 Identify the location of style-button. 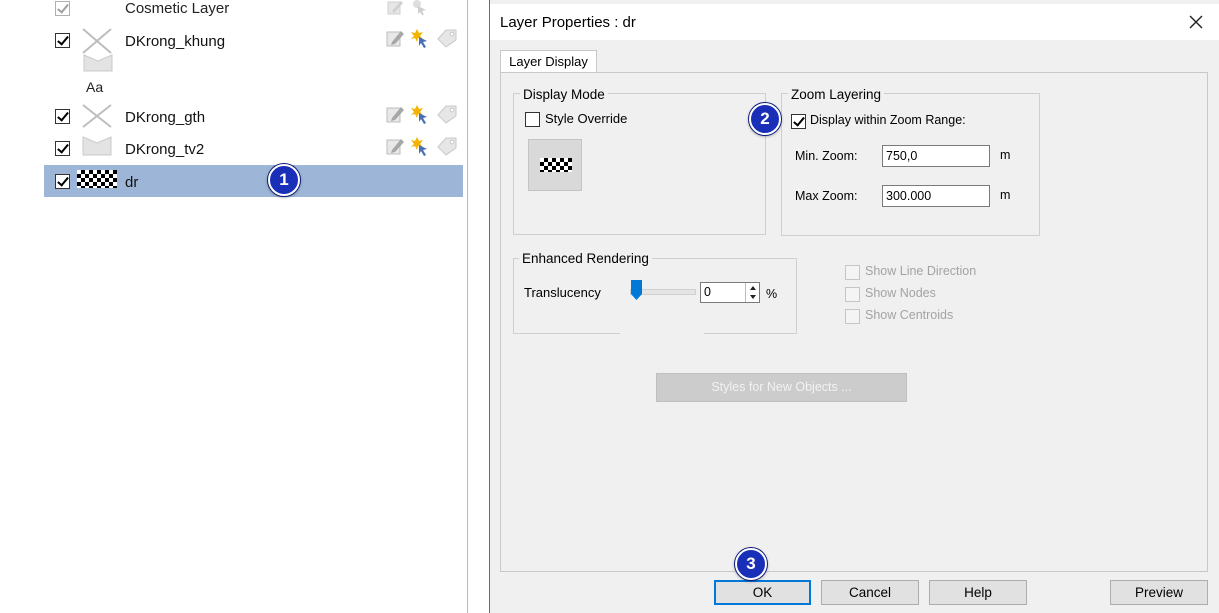
(555, 165).